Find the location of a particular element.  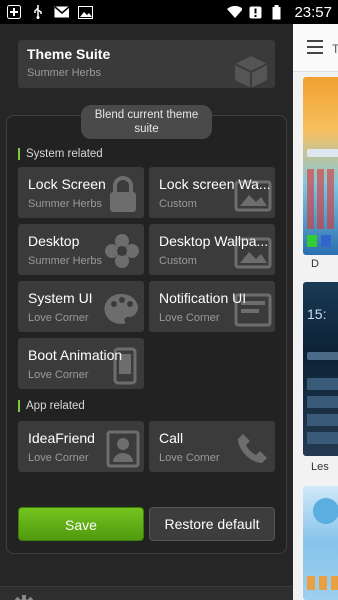

tile-lock-screen-wallpaper: Lock screen Wa... Custom is located at coordinates (212, 192).